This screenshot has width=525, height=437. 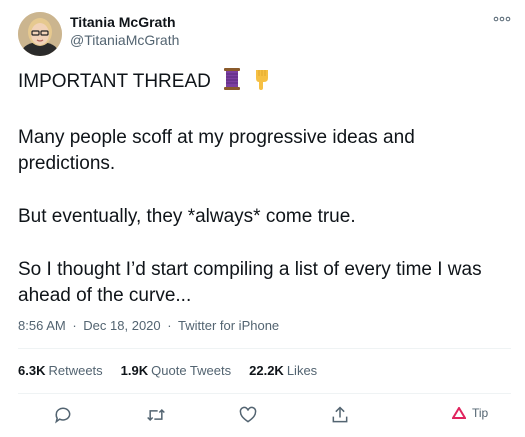 I want to click on tip-label: Tip, so click(x=480, y=413).